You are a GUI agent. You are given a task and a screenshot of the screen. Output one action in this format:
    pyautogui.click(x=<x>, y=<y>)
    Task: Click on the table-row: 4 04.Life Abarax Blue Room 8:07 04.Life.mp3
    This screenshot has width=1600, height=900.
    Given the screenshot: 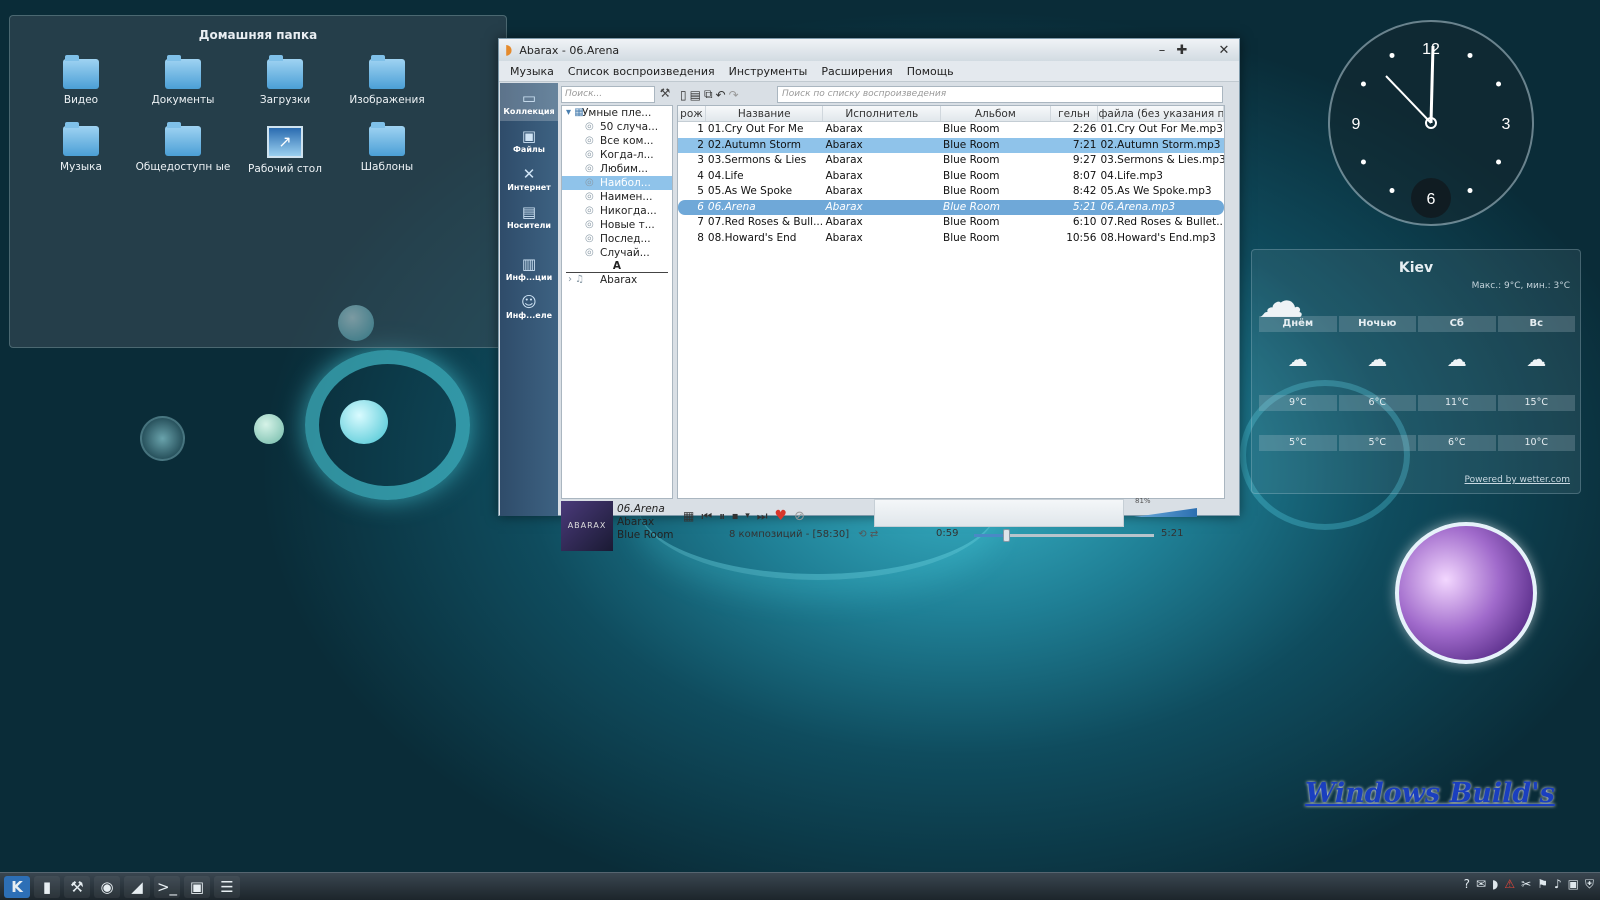 What is the action you would take?
    pyautogui.click(x=951, y=177)
    